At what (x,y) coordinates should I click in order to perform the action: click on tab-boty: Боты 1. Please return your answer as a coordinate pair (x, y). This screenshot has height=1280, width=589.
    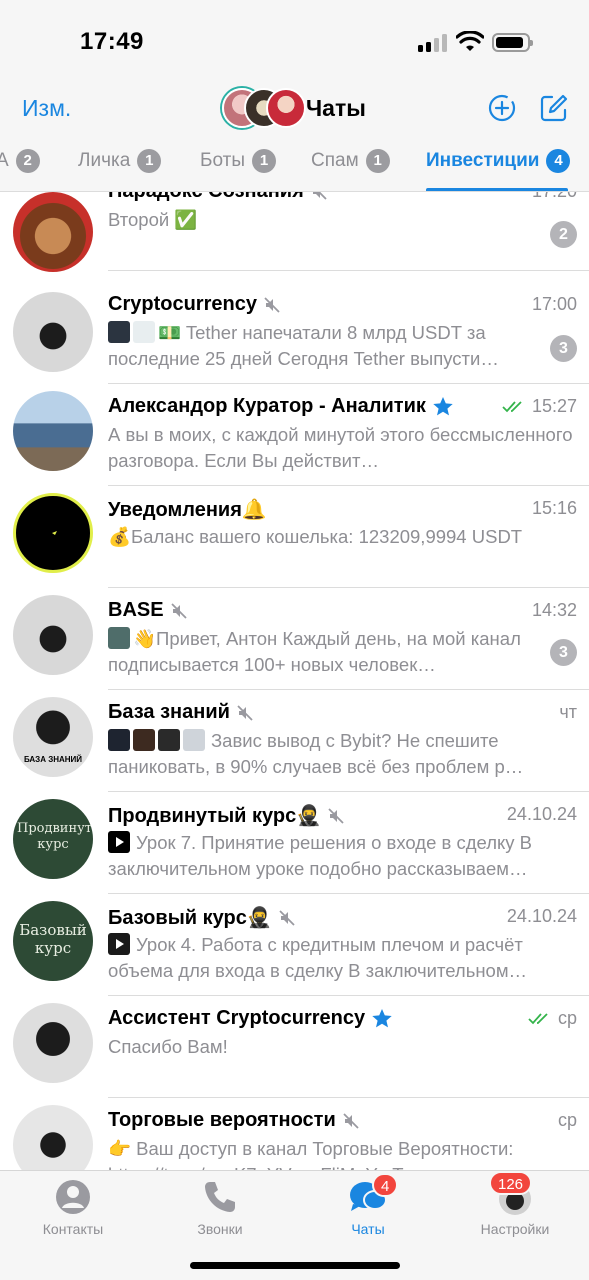
    Looking at the image, I should click on (238, 161).